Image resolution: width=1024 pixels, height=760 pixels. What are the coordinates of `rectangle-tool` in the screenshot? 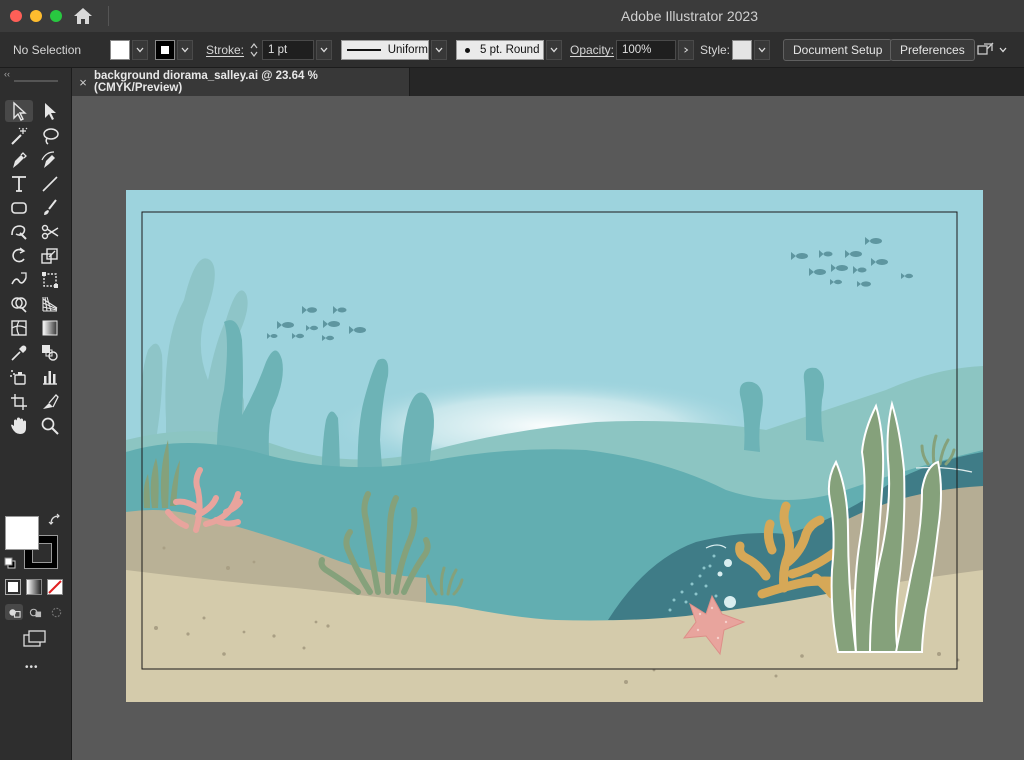 It's located at (19, 208).